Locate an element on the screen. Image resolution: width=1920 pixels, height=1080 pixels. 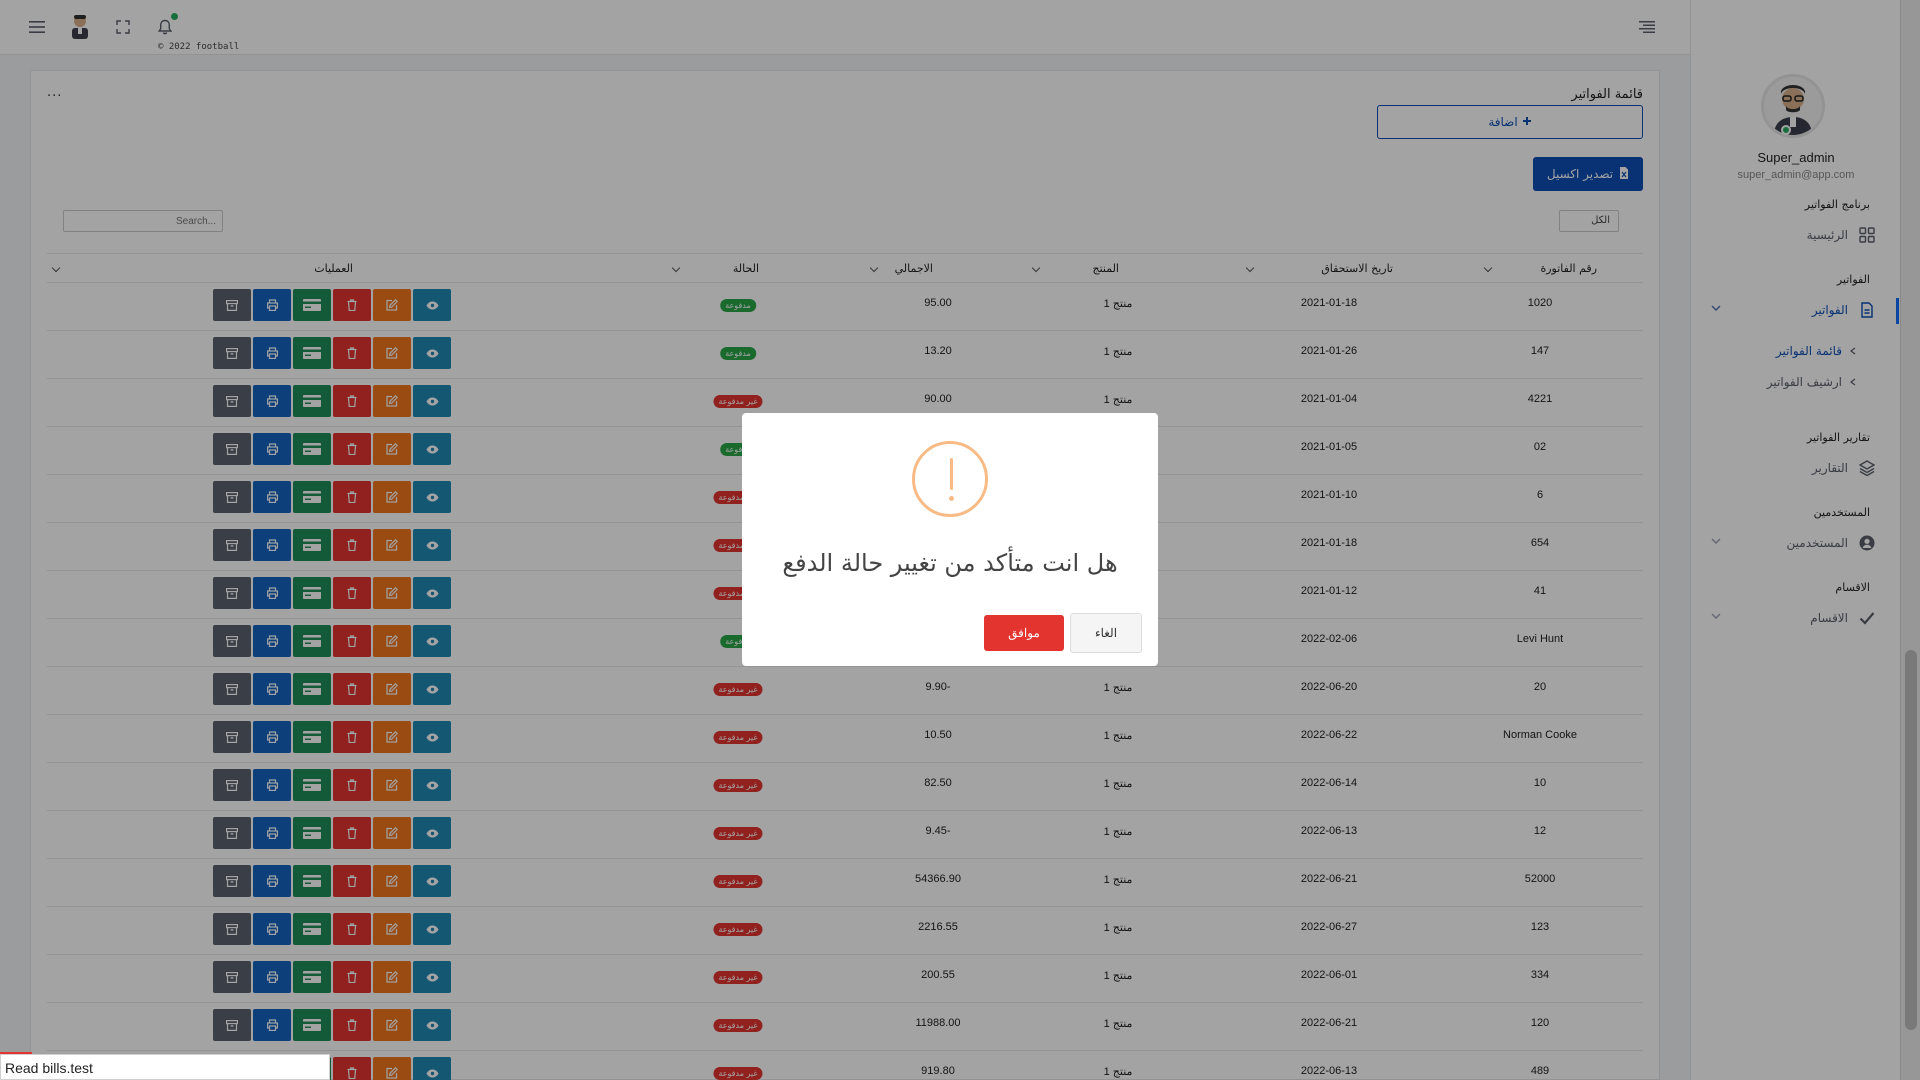
warning-icon is located at coordinates (950, 479).